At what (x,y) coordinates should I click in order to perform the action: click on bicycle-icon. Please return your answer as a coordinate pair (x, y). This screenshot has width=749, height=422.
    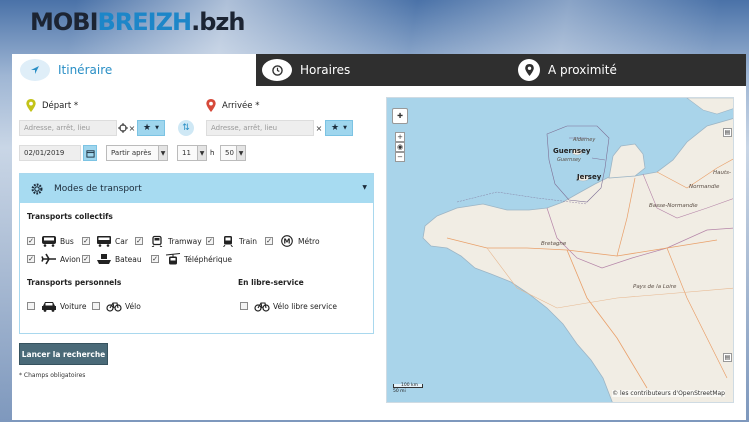
    Looking at the image, I should click on (114, 307).